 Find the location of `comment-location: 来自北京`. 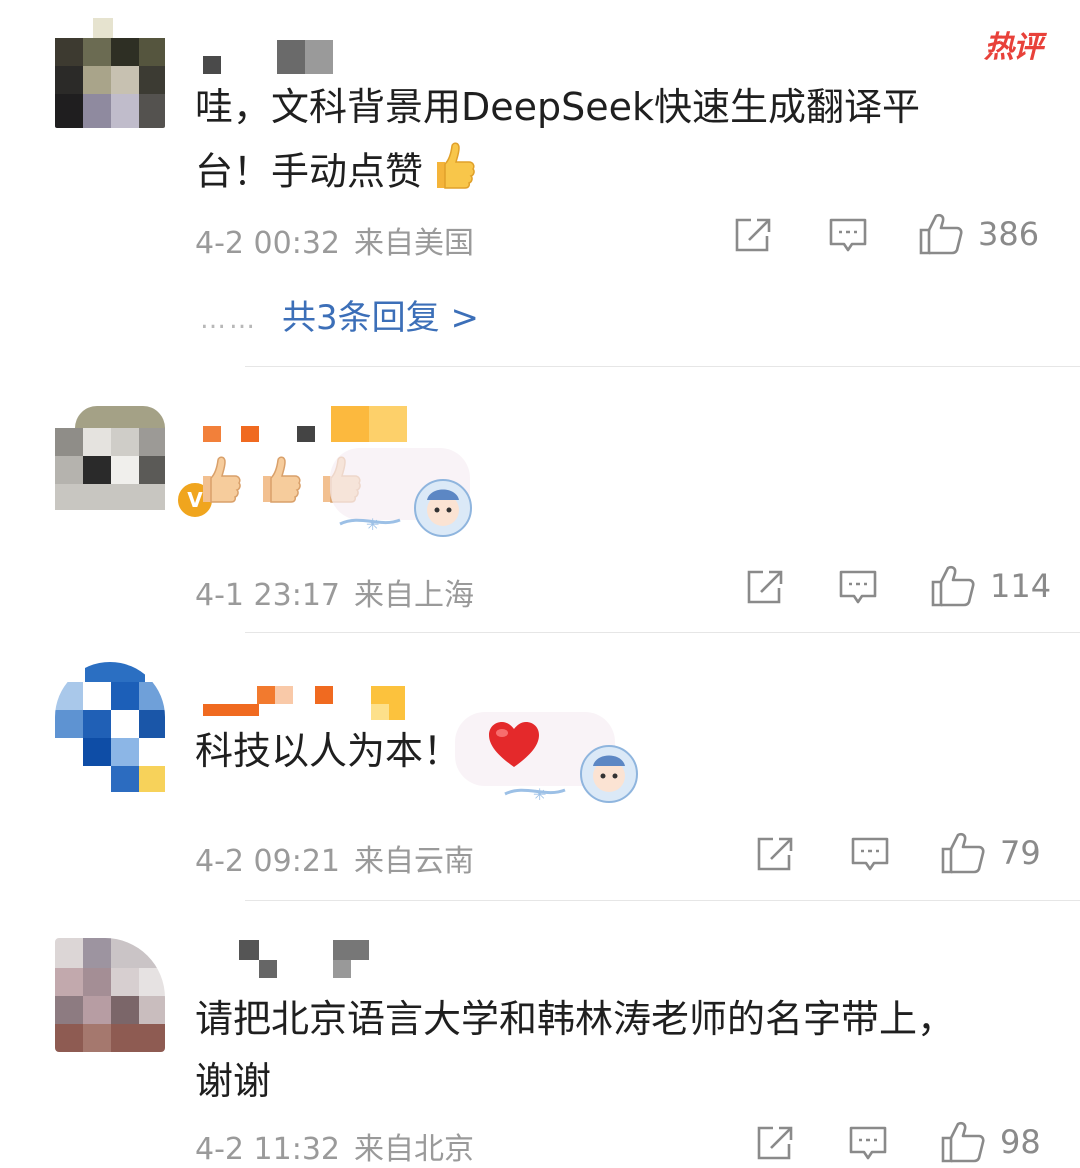

comment-location: 来自北京 is located at coordinates (414, 1149).